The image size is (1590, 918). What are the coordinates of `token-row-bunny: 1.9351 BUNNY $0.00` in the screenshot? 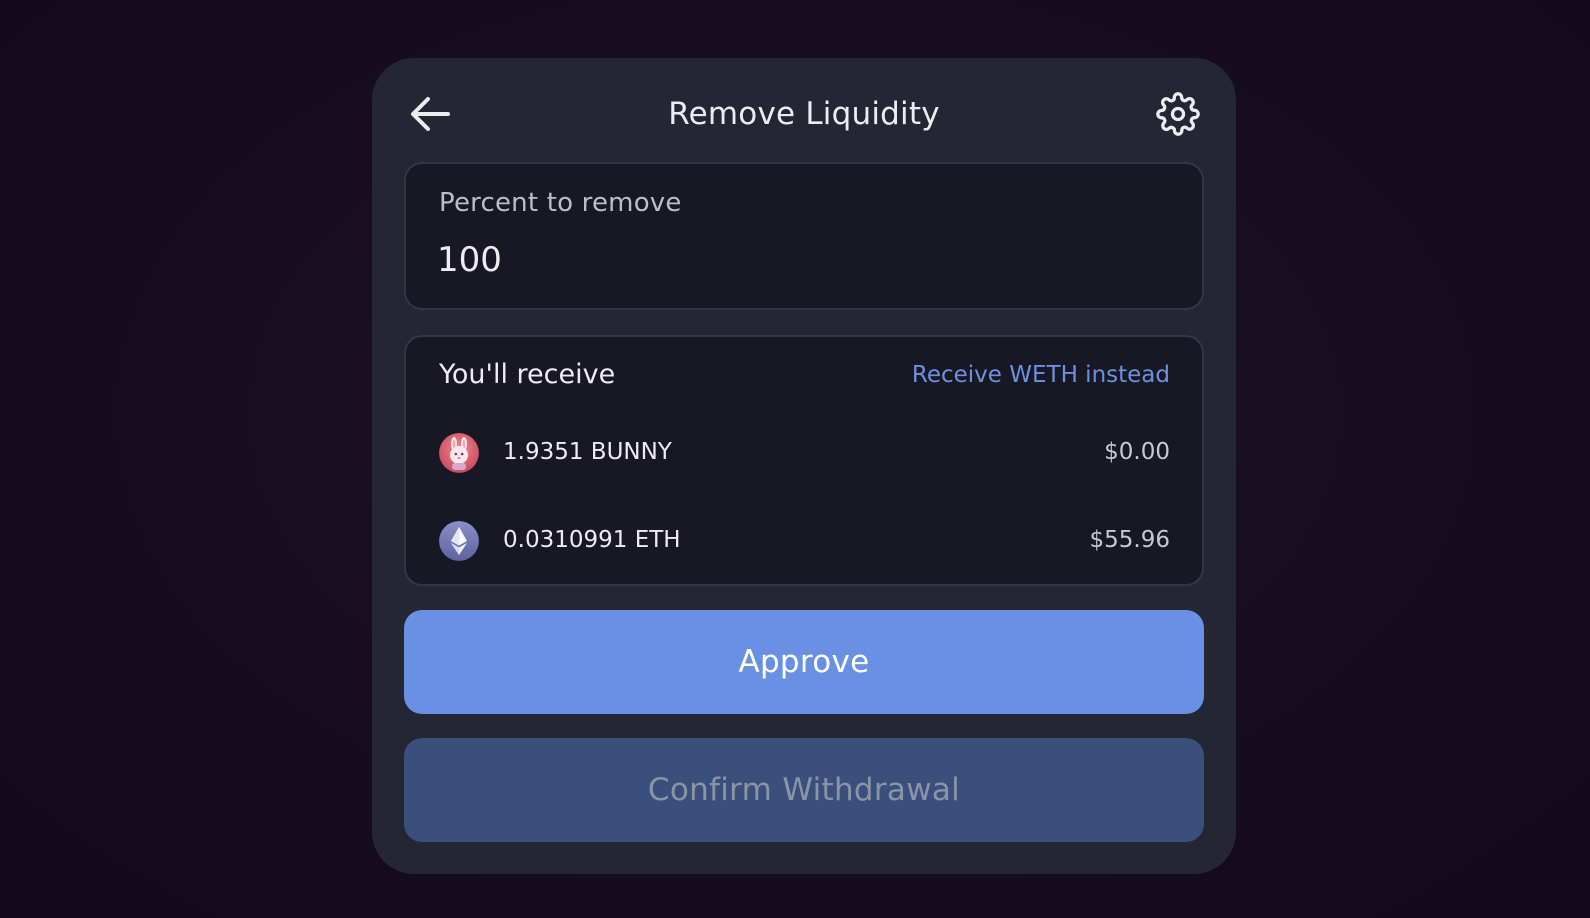 It's located at (804, 453).